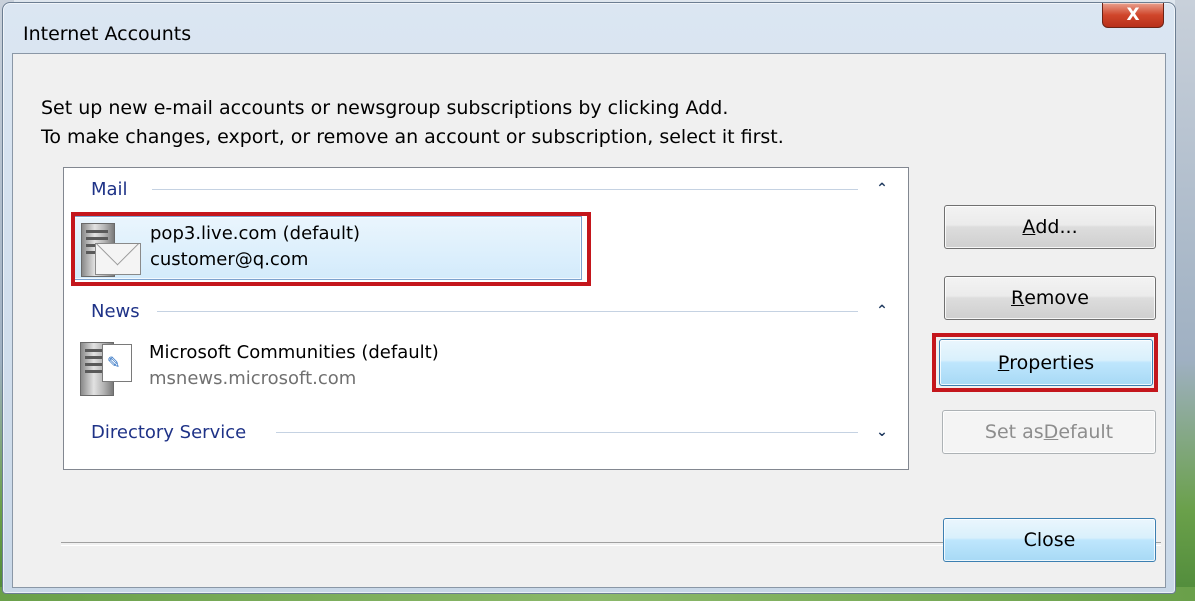 Image resolution: width=1195 pixels, height=601 pixels. What do you see at coordinates (882, 432) in the screenshot?
I see `expand-directory-chevron-icon: ⌄` at bounding box center [882, 432].